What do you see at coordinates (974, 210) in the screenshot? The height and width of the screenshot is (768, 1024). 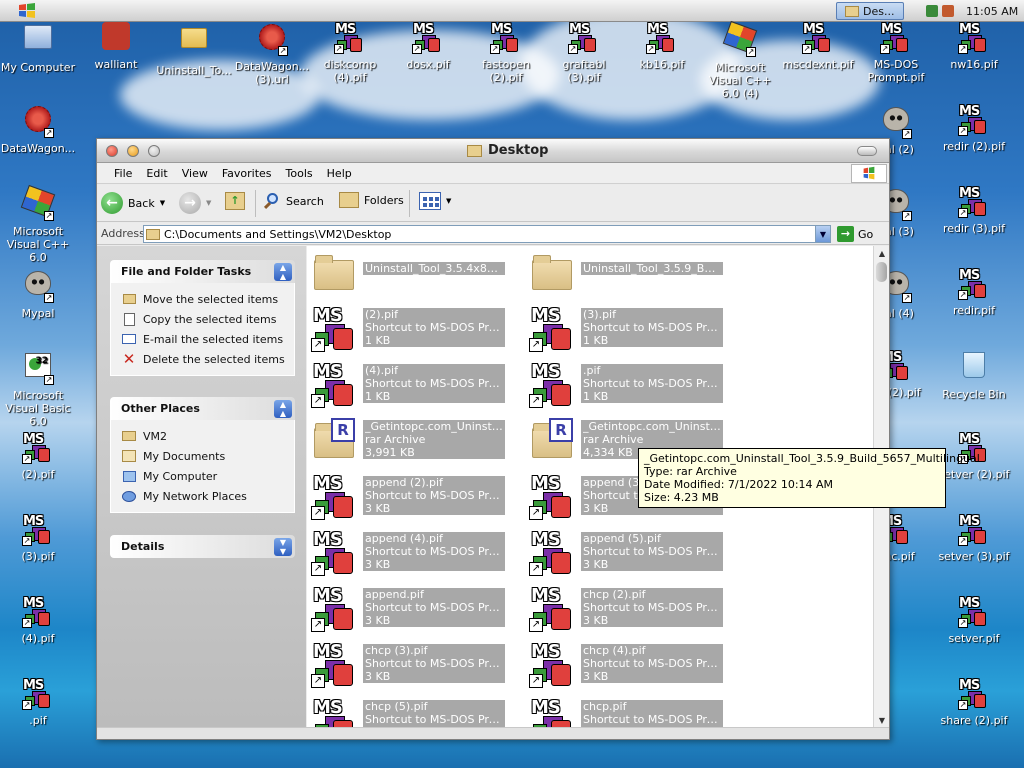 I see `desktop-icon-ms: MS ↗ redir (3).pif` at bounding box center [974, 210].